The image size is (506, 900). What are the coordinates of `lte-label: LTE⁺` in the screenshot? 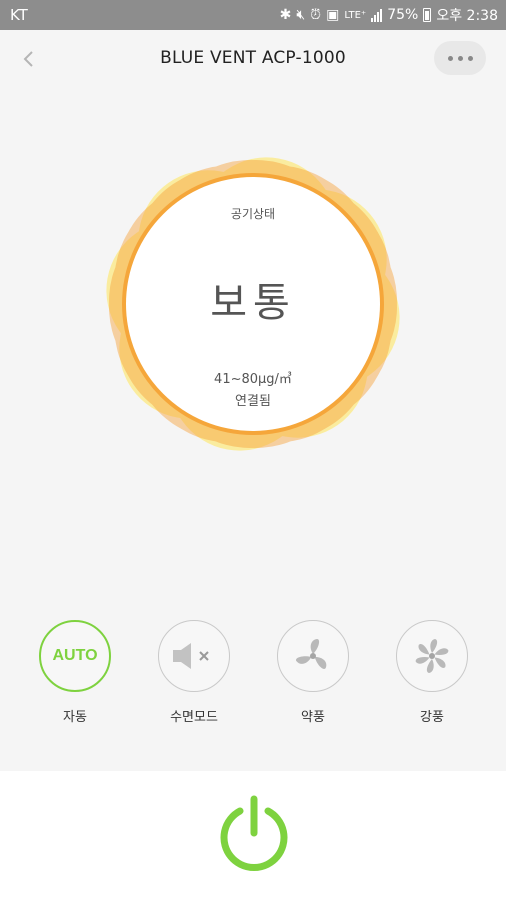 It's located at (355, 15).